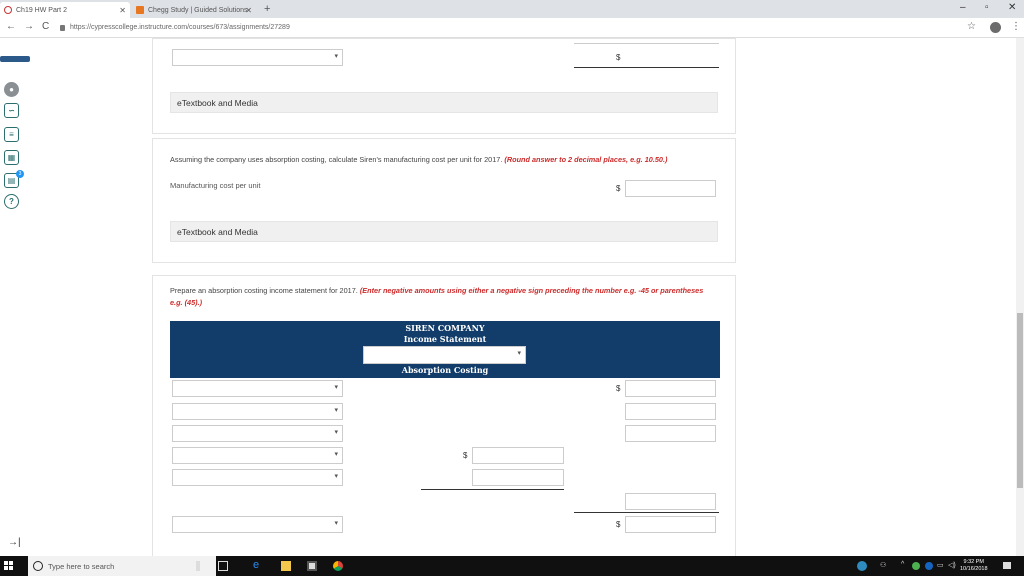 The image size is (1024, 576). I want to click on tab-label: Chegg Study | Guided Solutions, so click(198, 10).